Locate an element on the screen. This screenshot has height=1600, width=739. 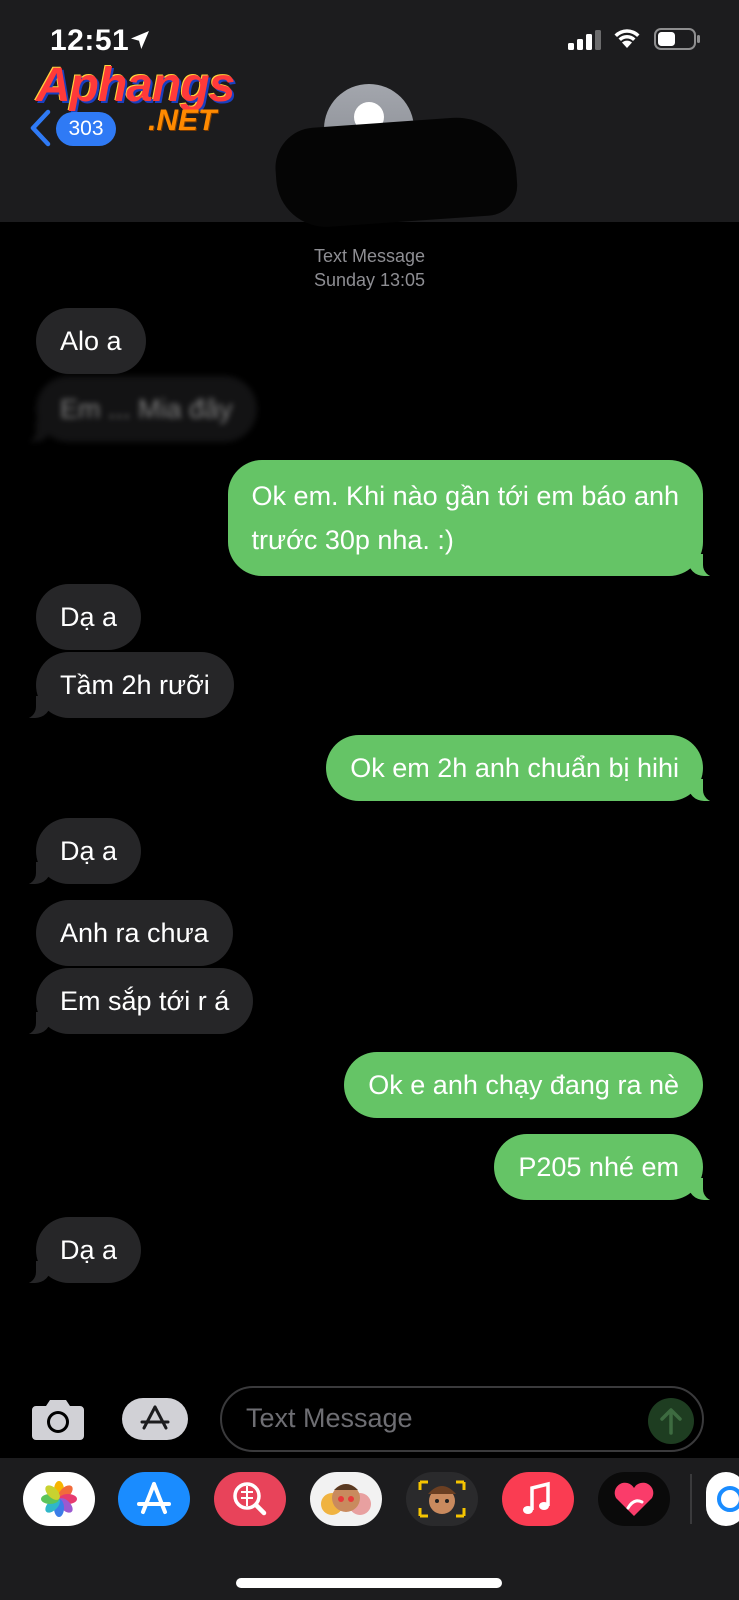
message-text: Ok e anh chạy đang ra nè is located at coordinates (523, 1085).